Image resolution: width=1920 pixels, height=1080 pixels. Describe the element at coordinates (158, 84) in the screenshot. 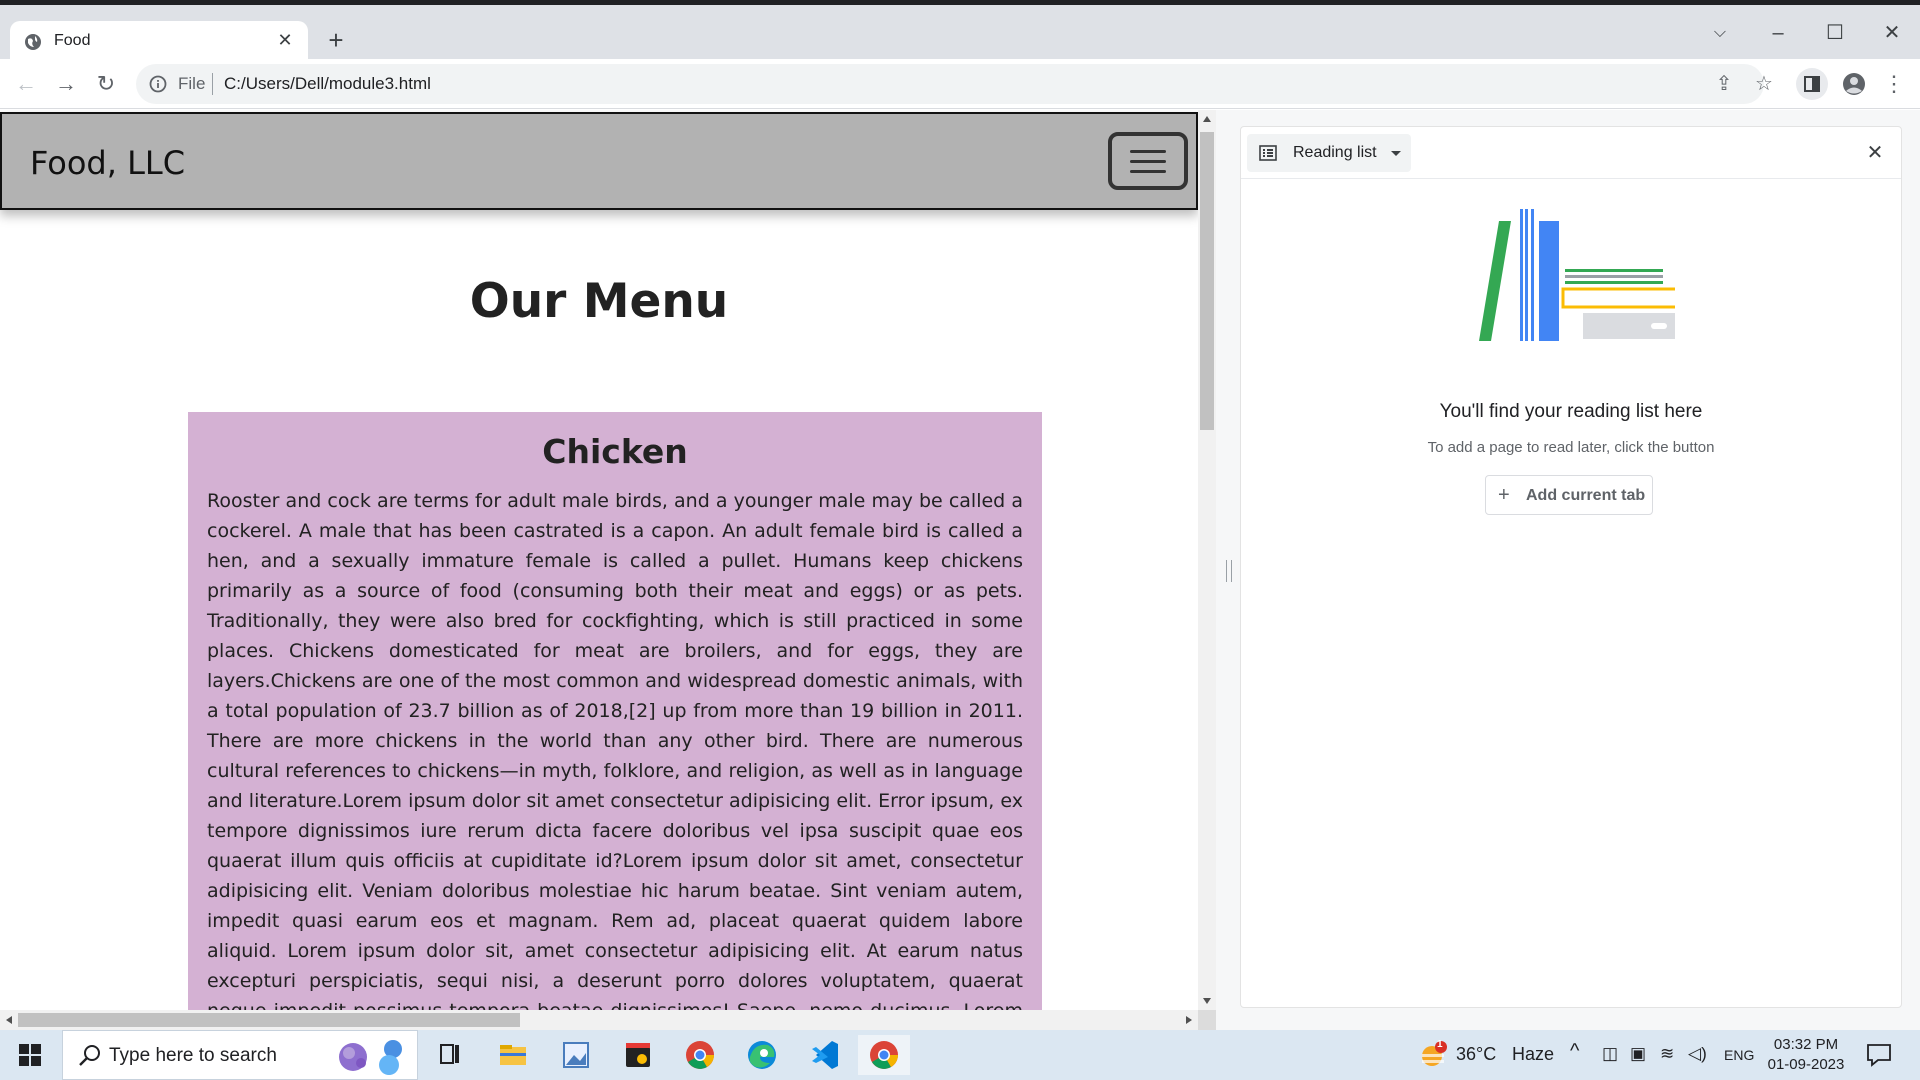

I see `info-icon` at that location.